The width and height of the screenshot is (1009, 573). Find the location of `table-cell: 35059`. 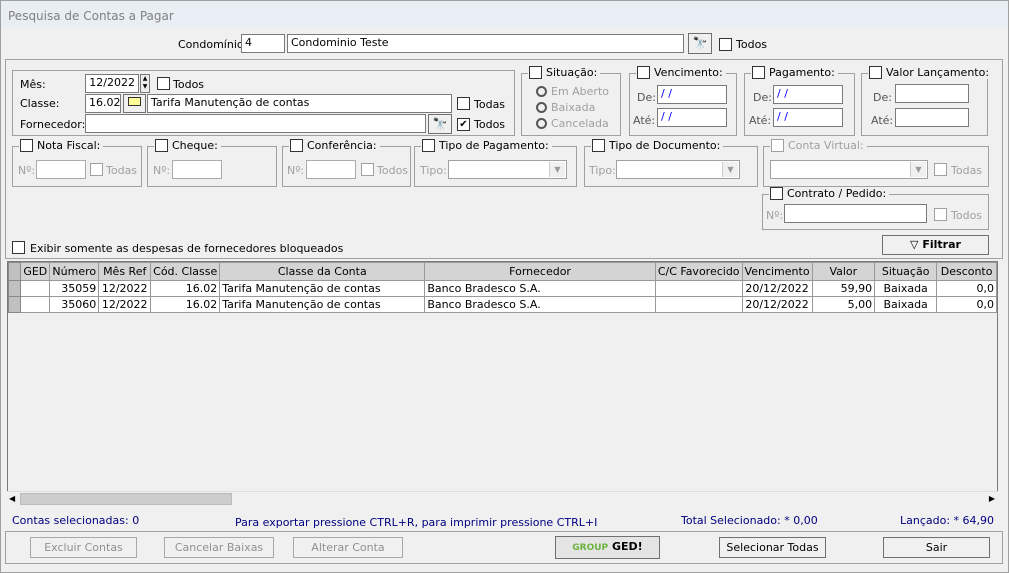

table-cell: 35059 is located at coordinates (74, 288).